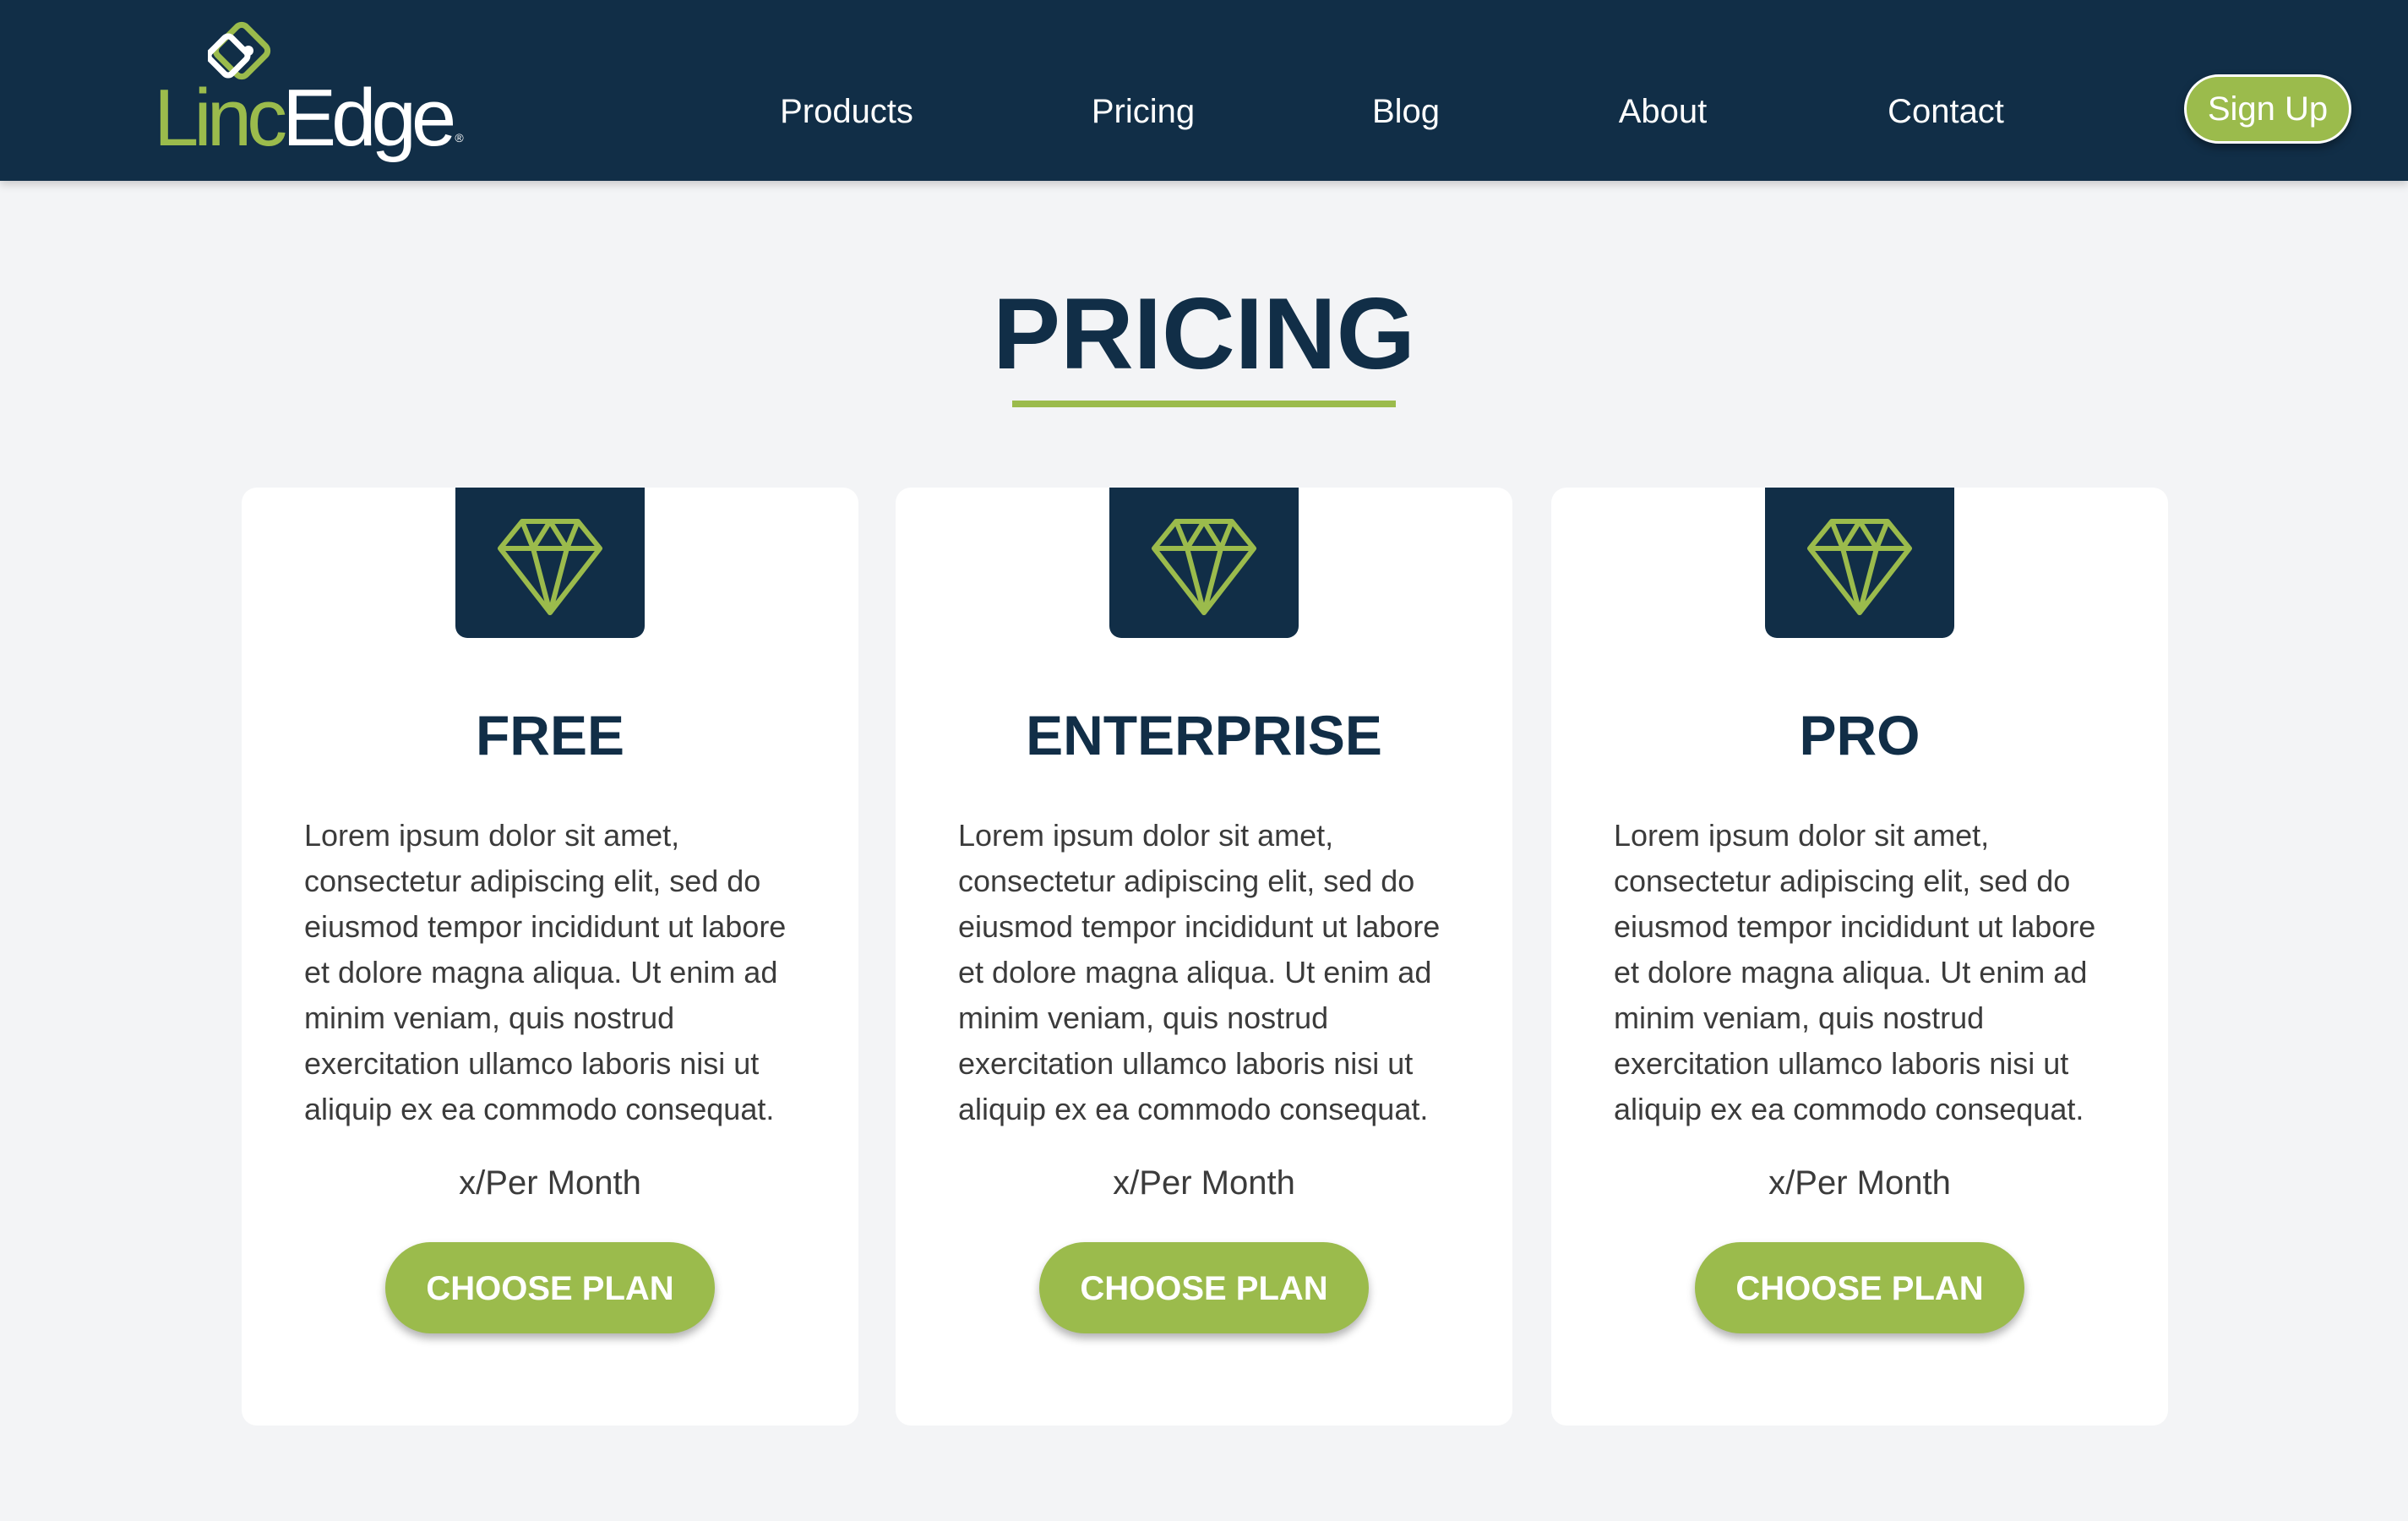 This screenshot has height=1521, width=2408. Describe the element at coordinates (459, 137) in the screenshot. I see `logo-registered-mark: ®` at that location.